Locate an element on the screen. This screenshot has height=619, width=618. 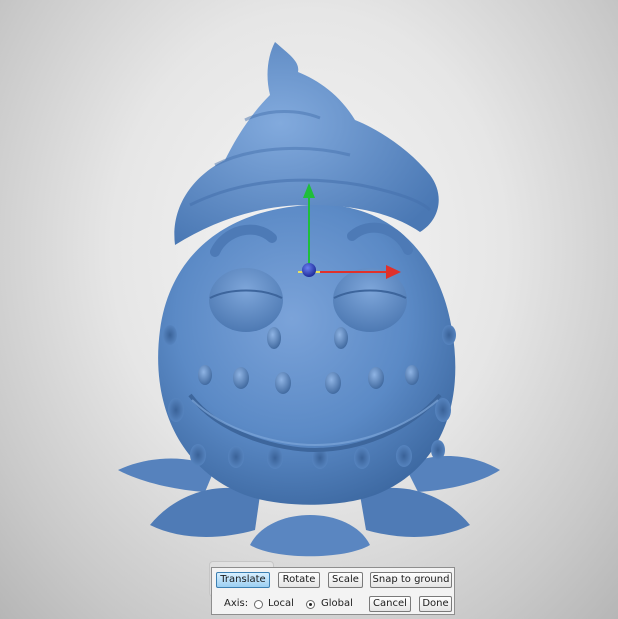
snap-to-ground-button: Snap to ground is located at coordinates (411, 580).